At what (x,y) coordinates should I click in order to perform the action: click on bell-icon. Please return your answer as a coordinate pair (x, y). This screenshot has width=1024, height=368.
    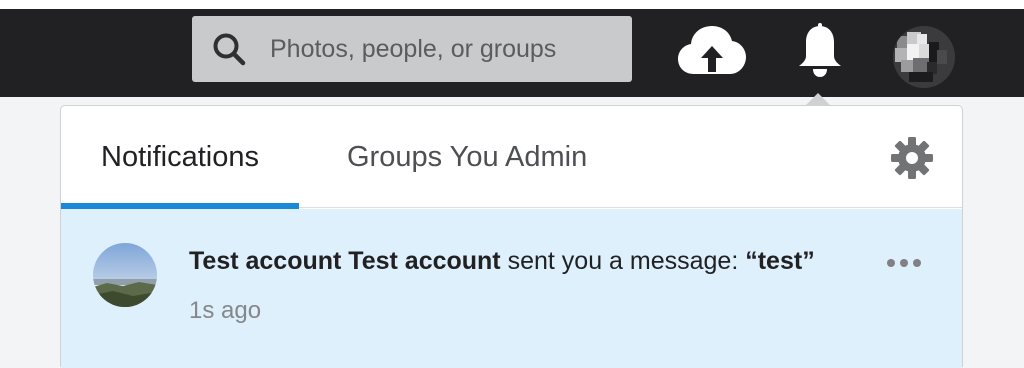
    Looking at the image, I should click on (820, 51).